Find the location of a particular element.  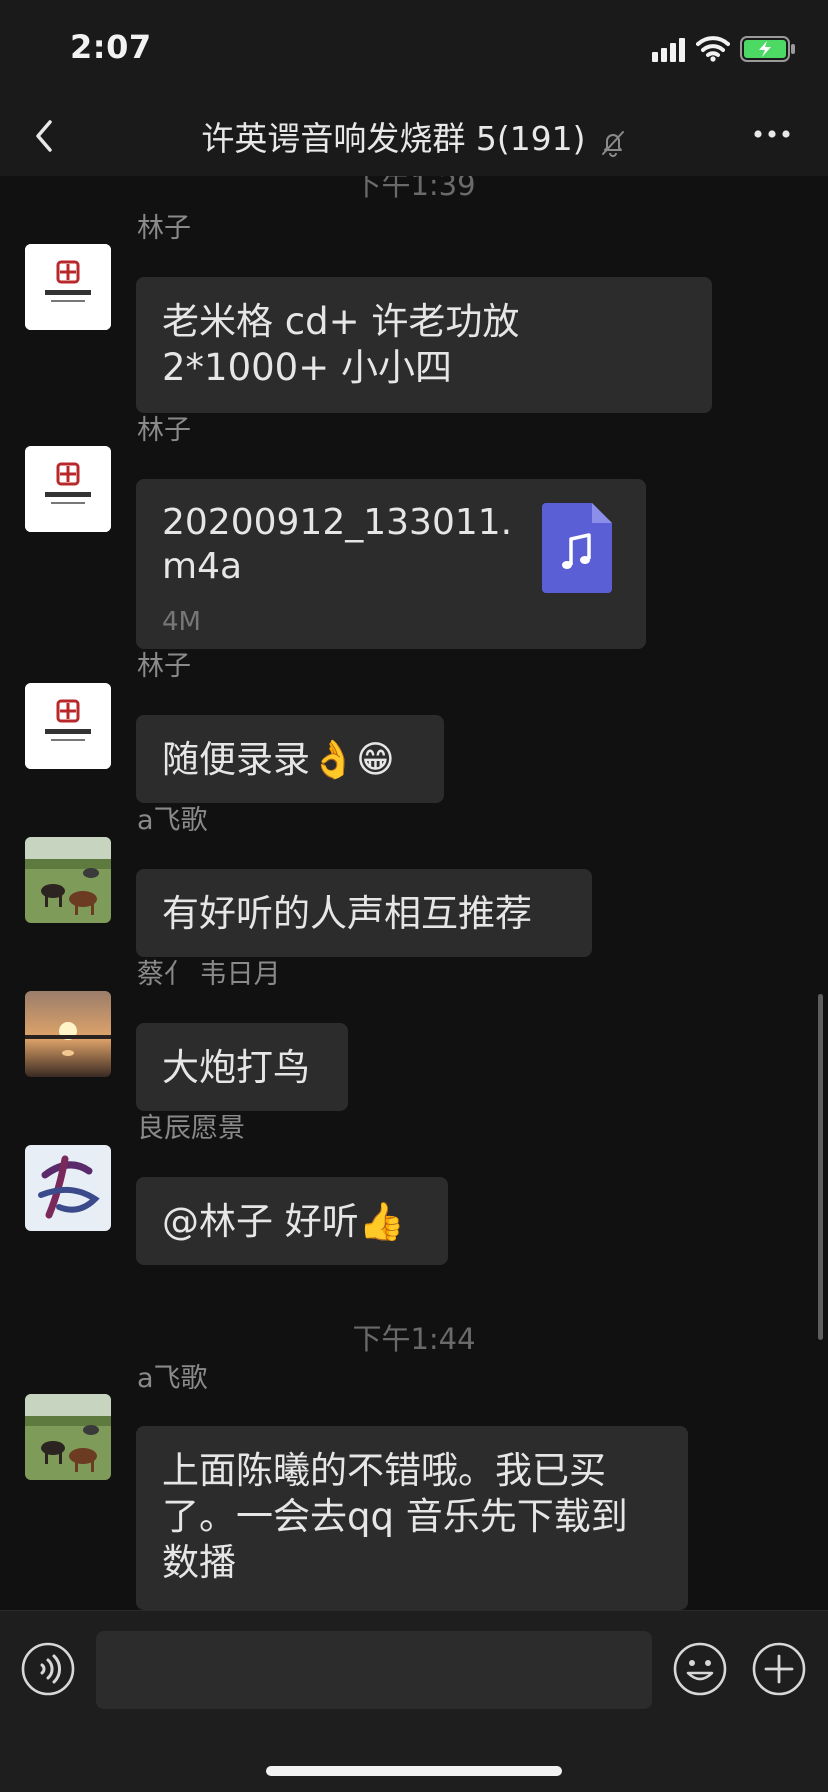

message-bubble: 老米格 cd+ 许老功放 2*1000+ 小小四 is located at coordinates (424, 345).